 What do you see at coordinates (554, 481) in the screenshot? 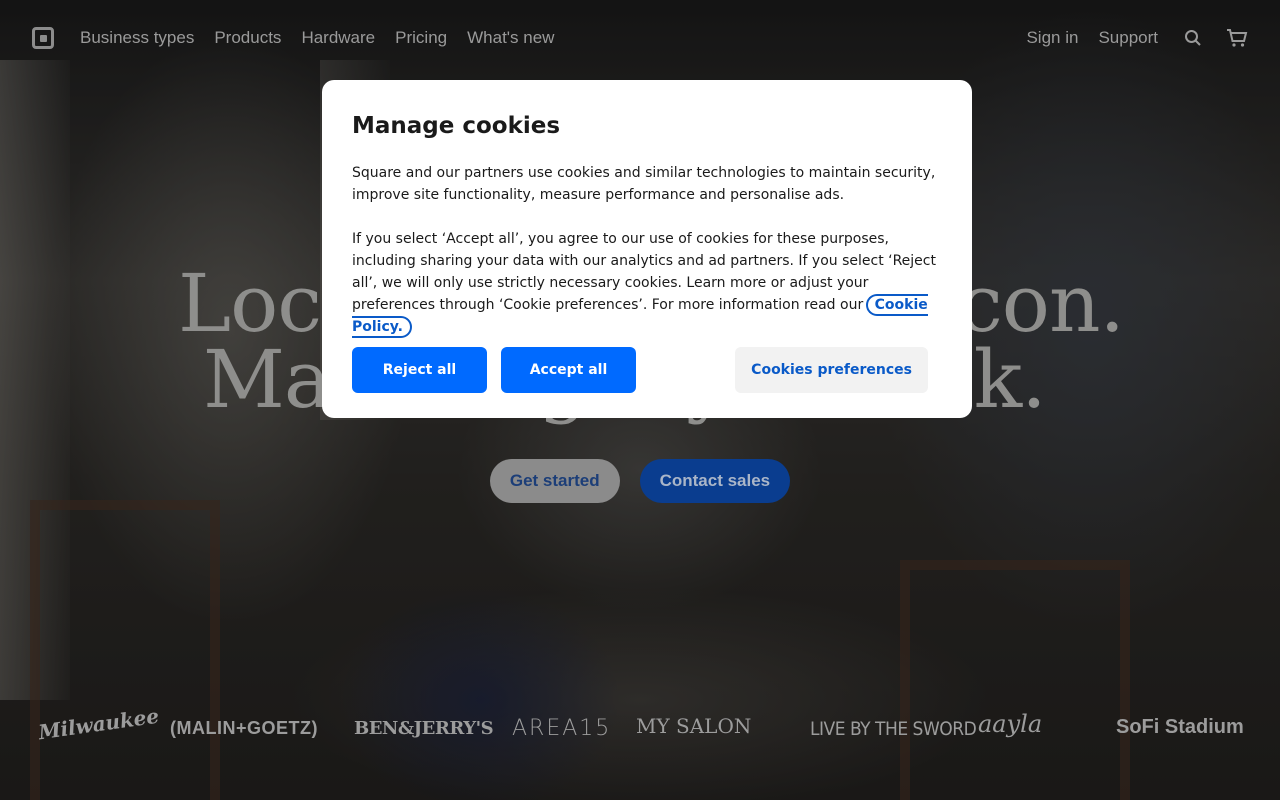
I see `get-started-button: Get started` at bounding box center [554, 481].